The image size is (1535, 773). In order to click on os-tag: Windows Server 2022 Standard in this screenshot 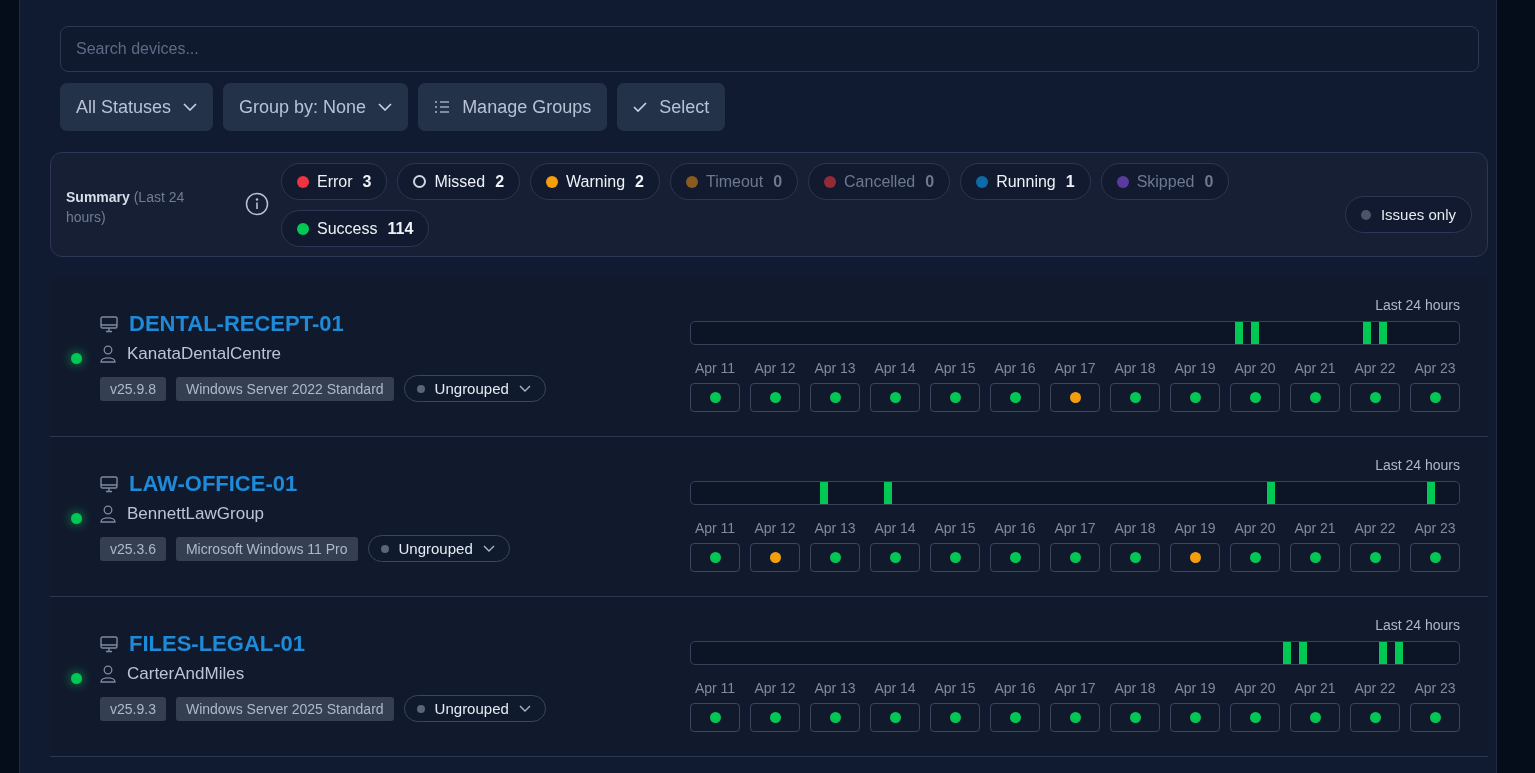, I will do `click(284, 388)`.